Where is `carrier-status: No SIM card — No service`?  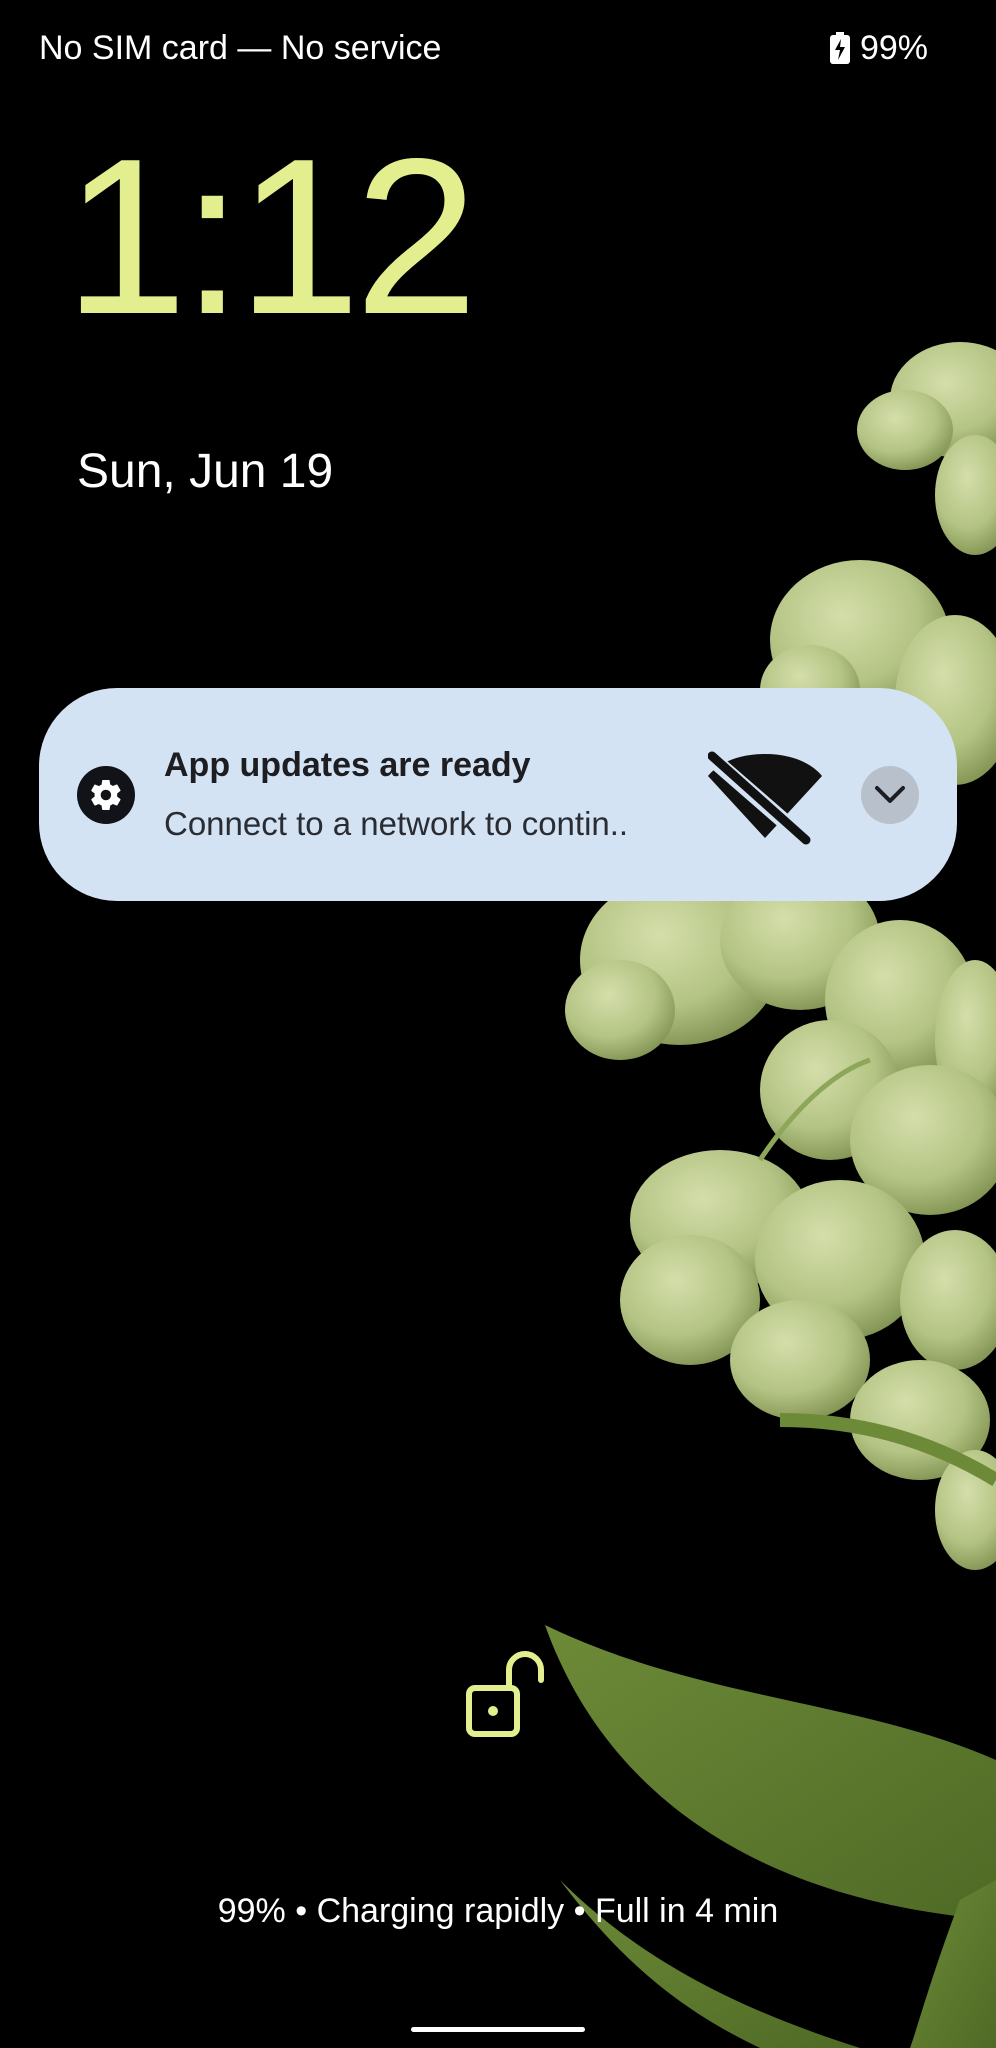 carrier-status: No SIM card — No service is located at coordinates (240, 48).